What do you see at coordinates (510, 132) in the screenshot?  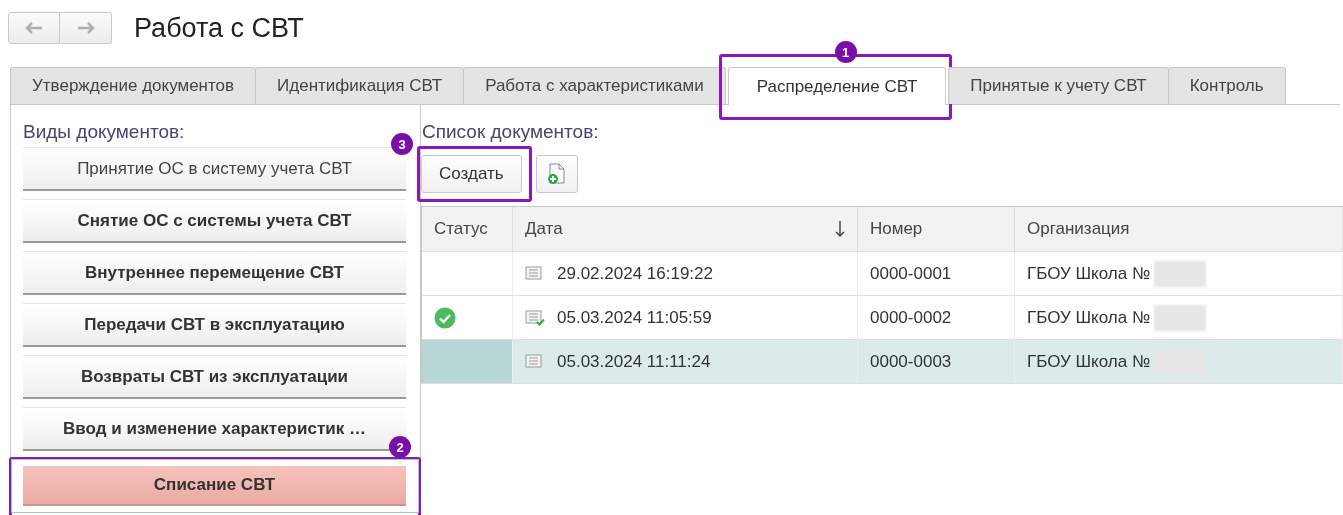 I see `section-heading: Список документов:` at bounding box center [510, 132].